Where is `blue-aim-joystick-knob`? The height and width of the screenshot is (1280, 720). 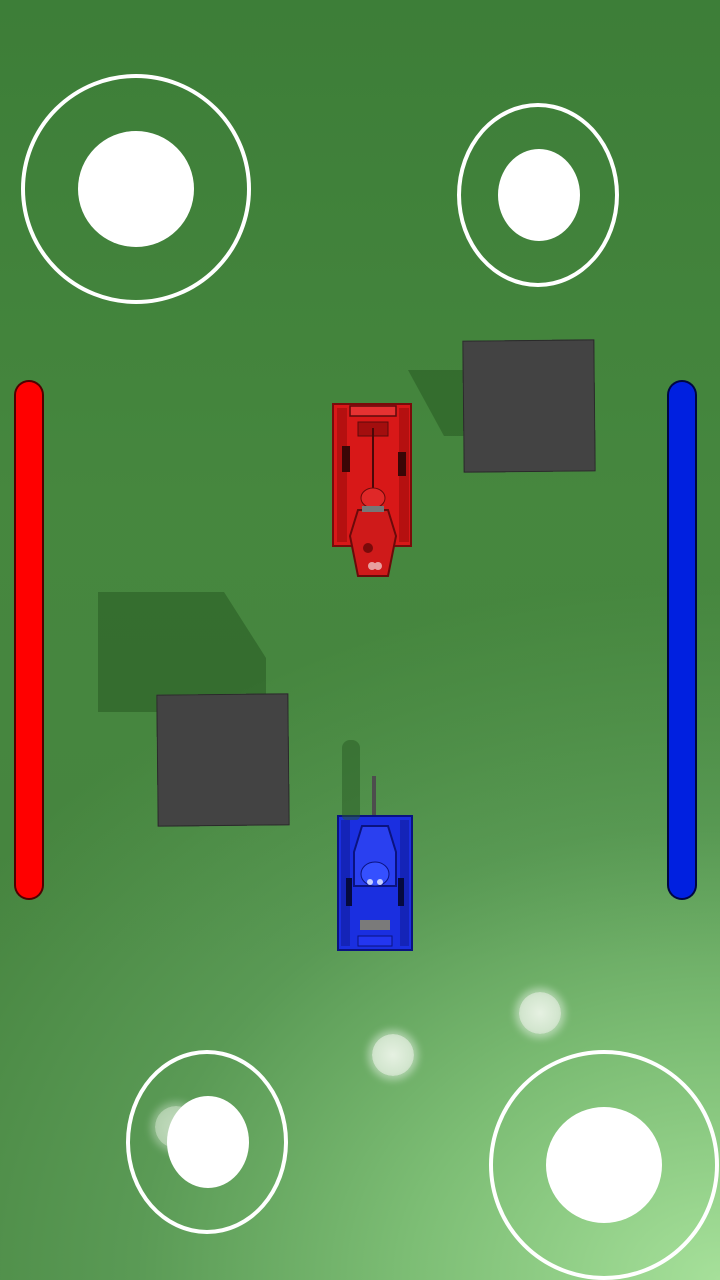 blue-aim-joystick-knob is located at coordinates (208, 1142).